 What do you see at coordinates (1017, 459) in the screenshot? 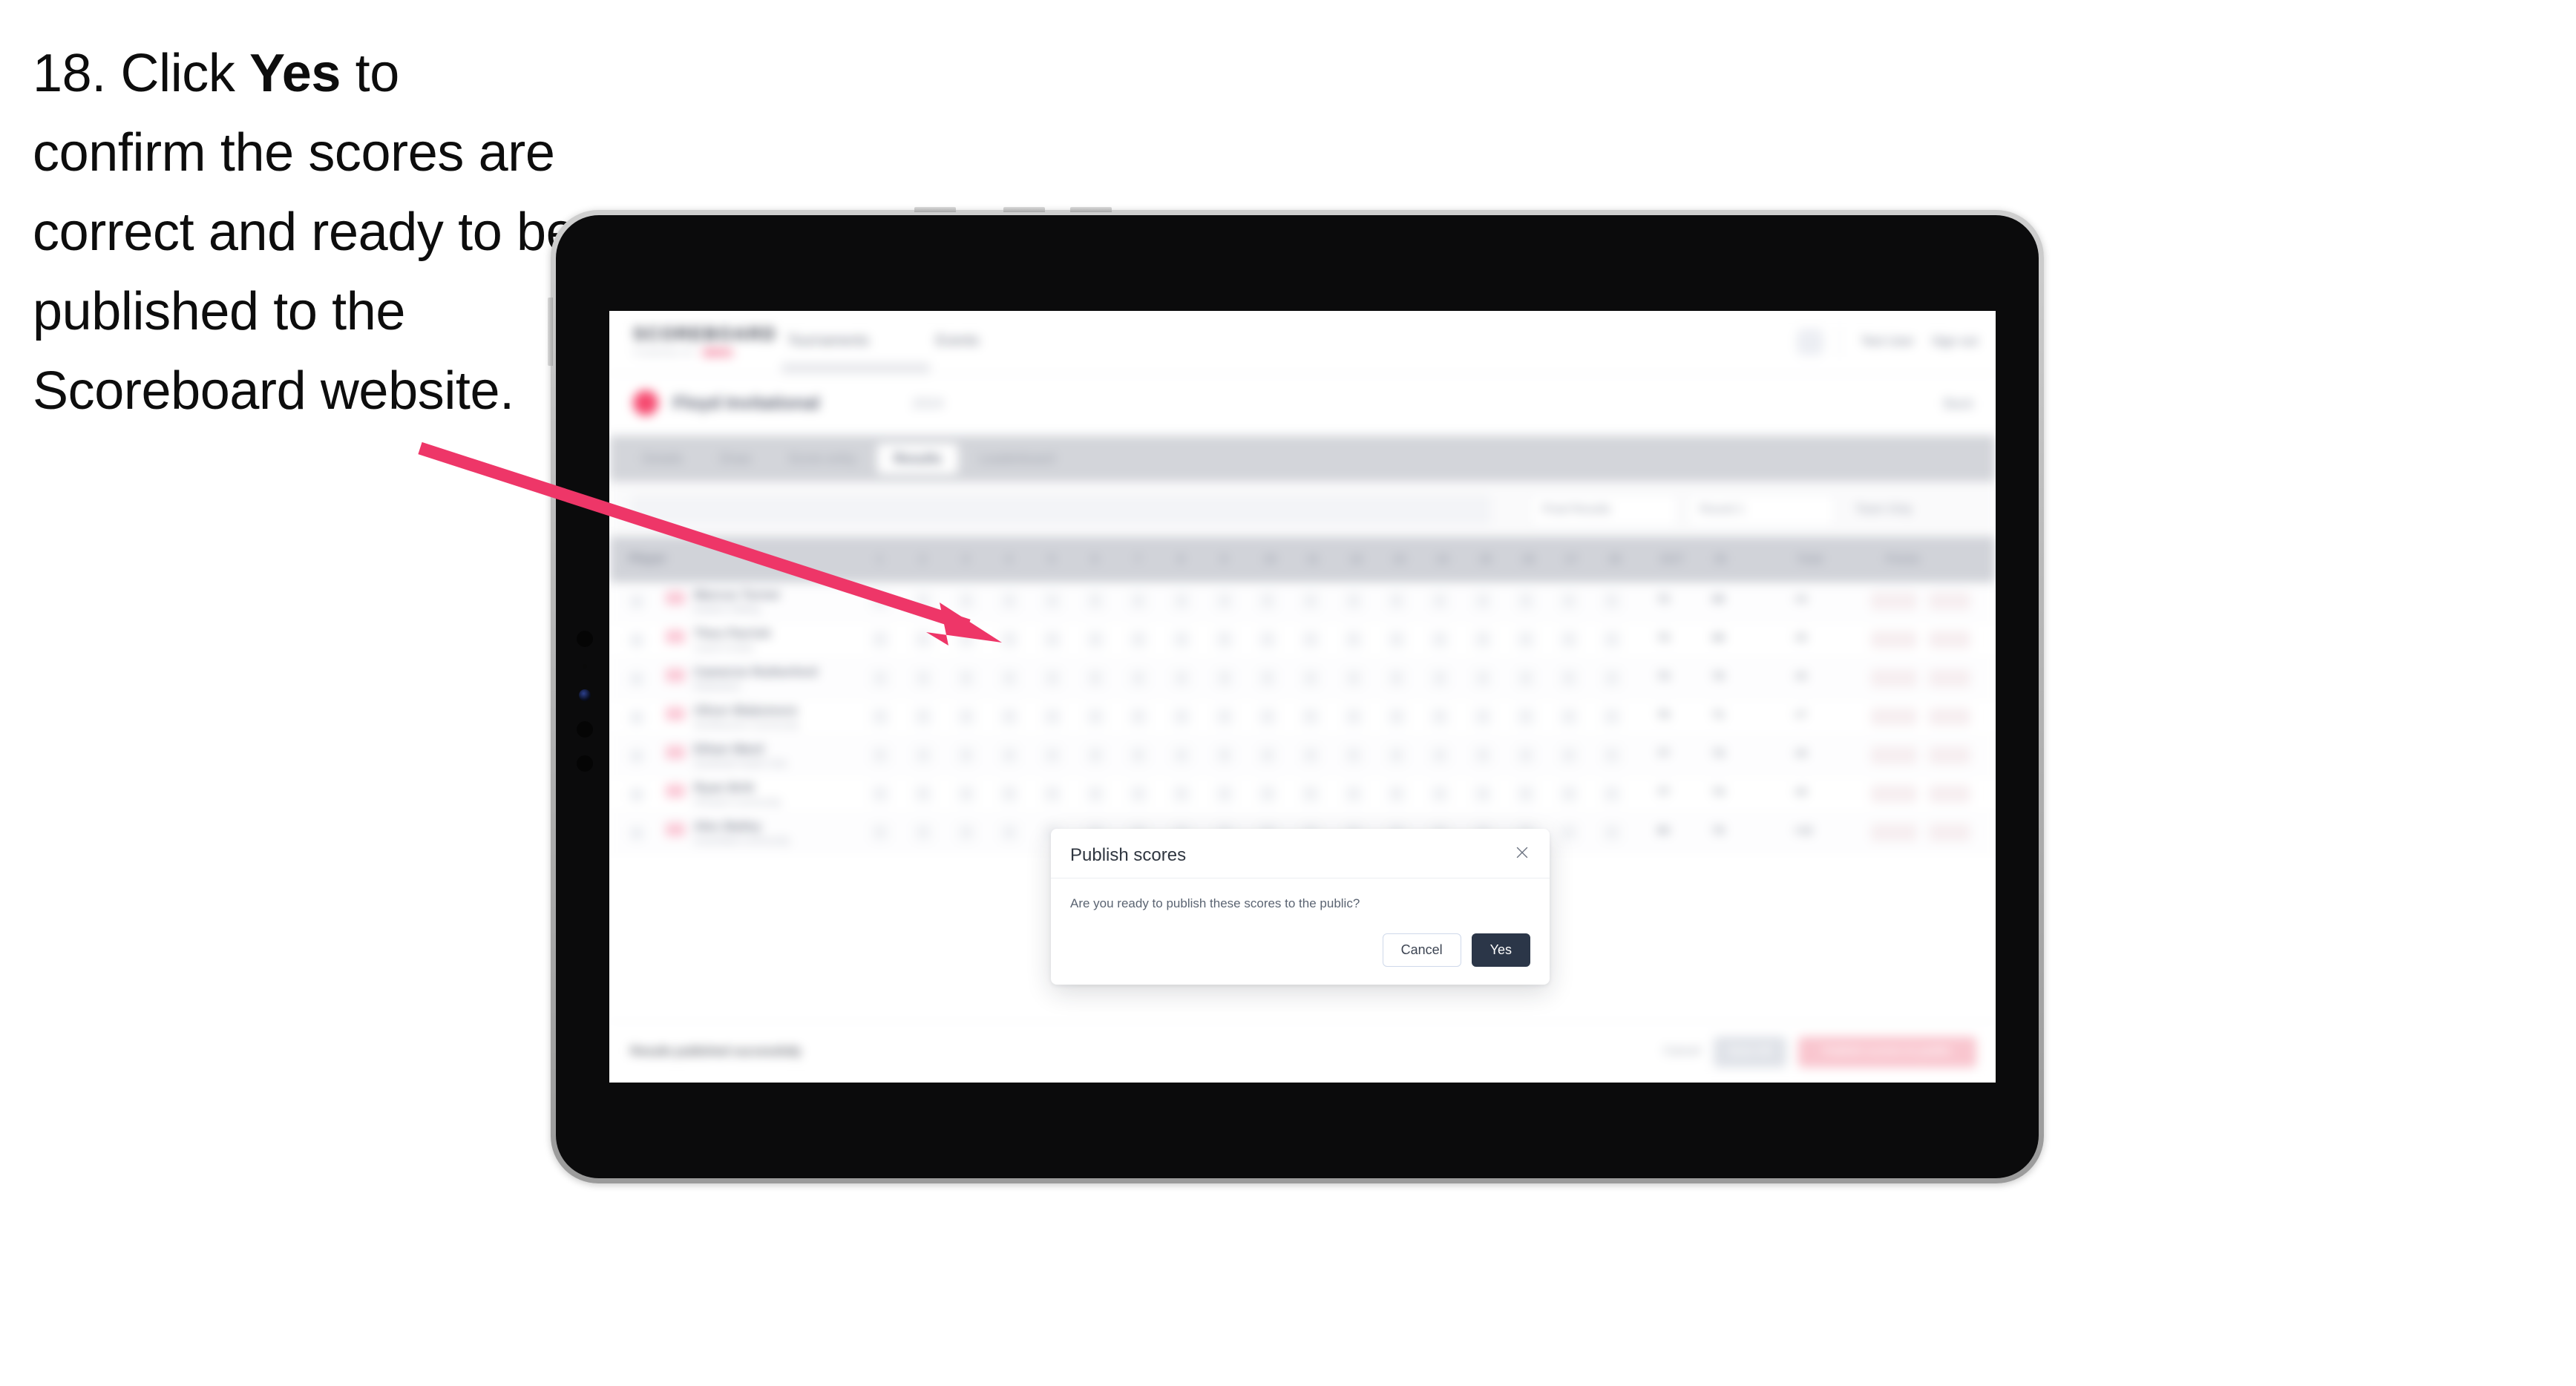
I see `tab-leaderboard: Leaderboard` at bounding box center [1017, 459].